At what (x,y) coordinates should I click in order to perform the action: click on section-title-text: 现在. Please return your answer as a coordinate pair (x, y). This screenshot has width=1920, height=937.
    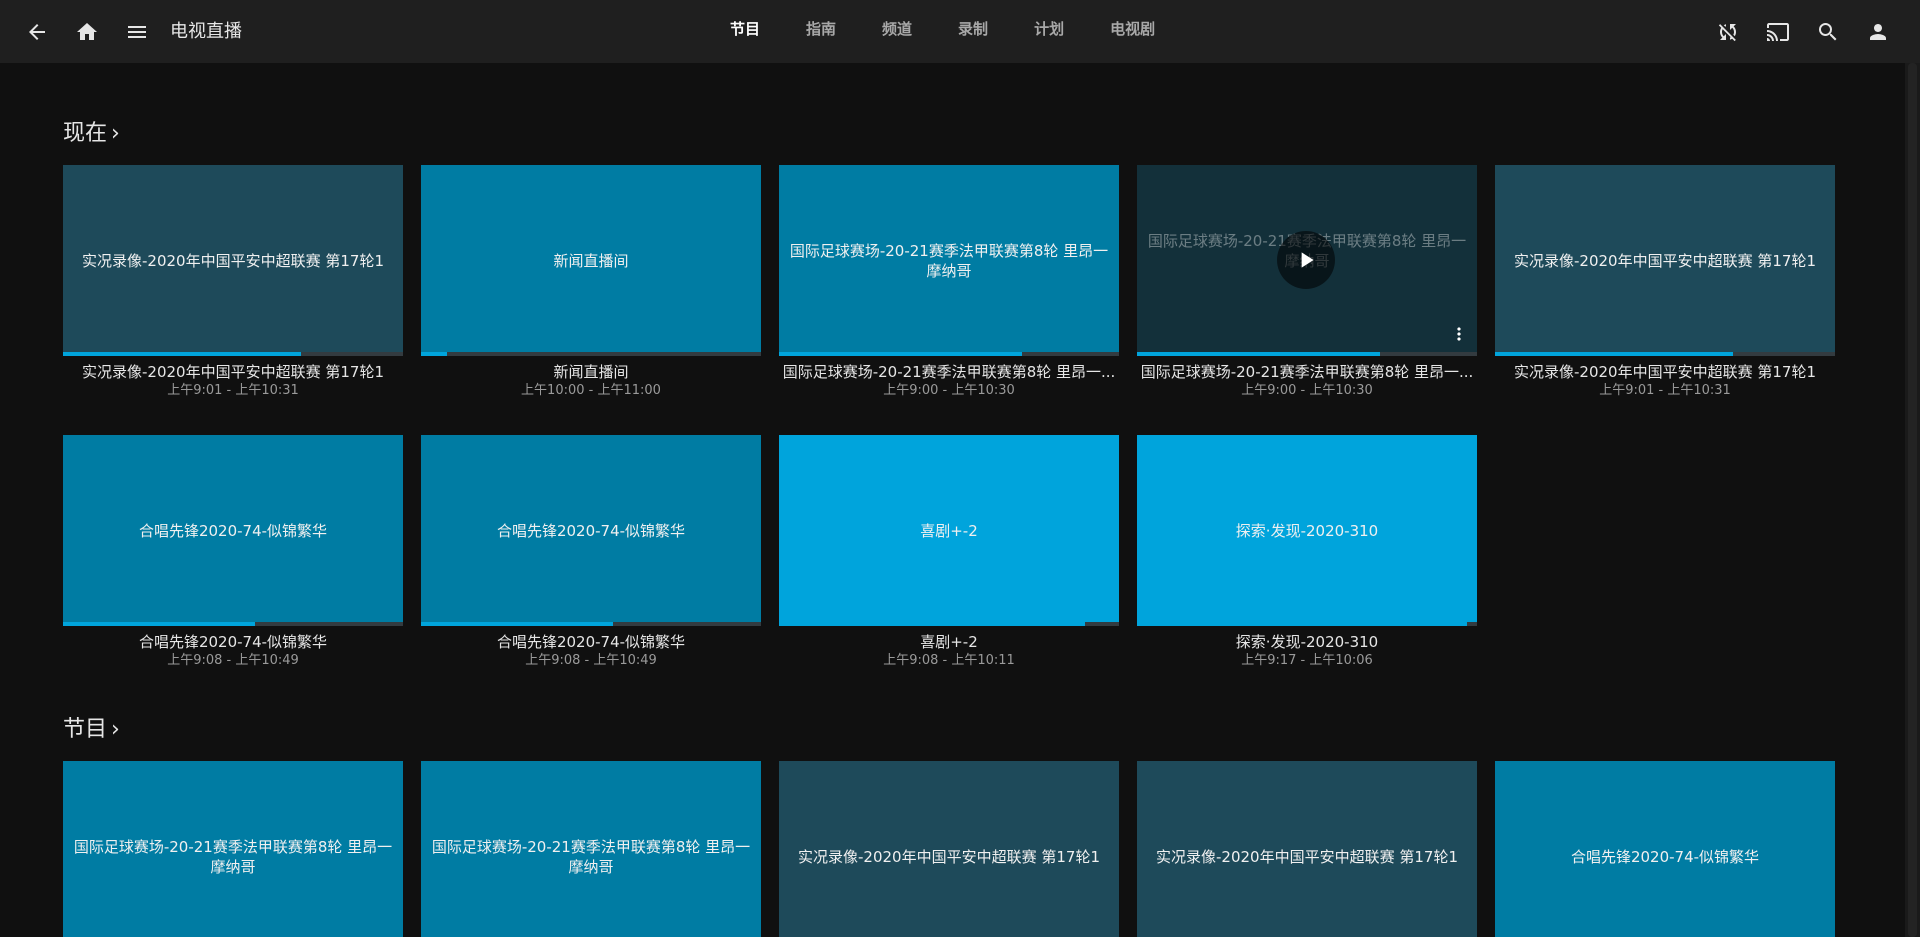
    Looking at the image, I should click on (85, 133).